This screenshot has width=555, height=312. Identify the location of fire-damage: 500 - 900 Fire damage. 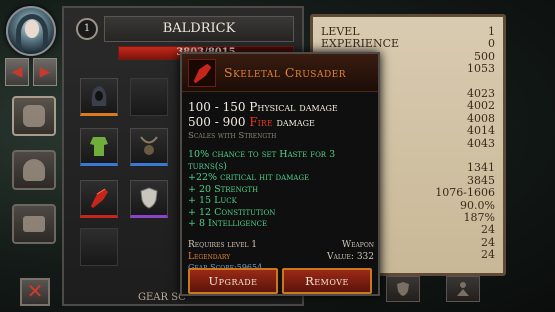
(281, 122).